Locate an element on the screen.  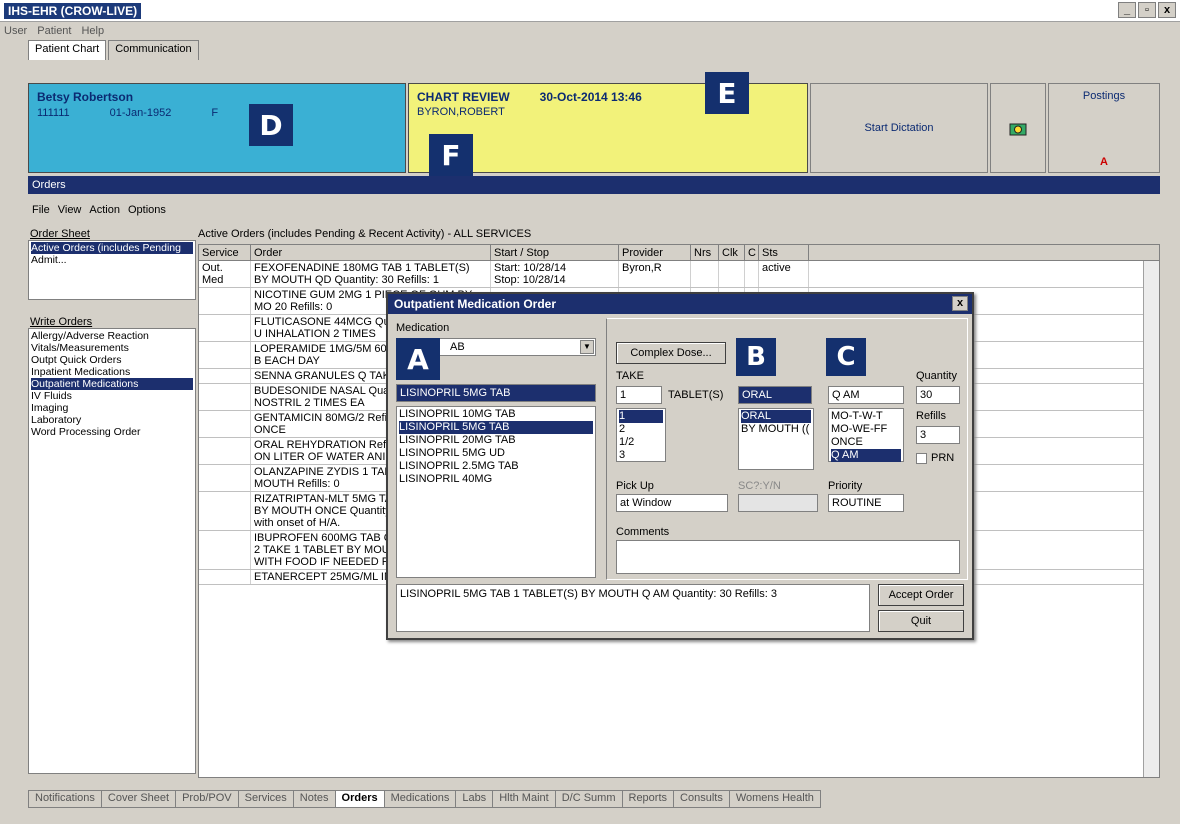
sc-label: SC?:Y/N is located at coordinates (759, 486).